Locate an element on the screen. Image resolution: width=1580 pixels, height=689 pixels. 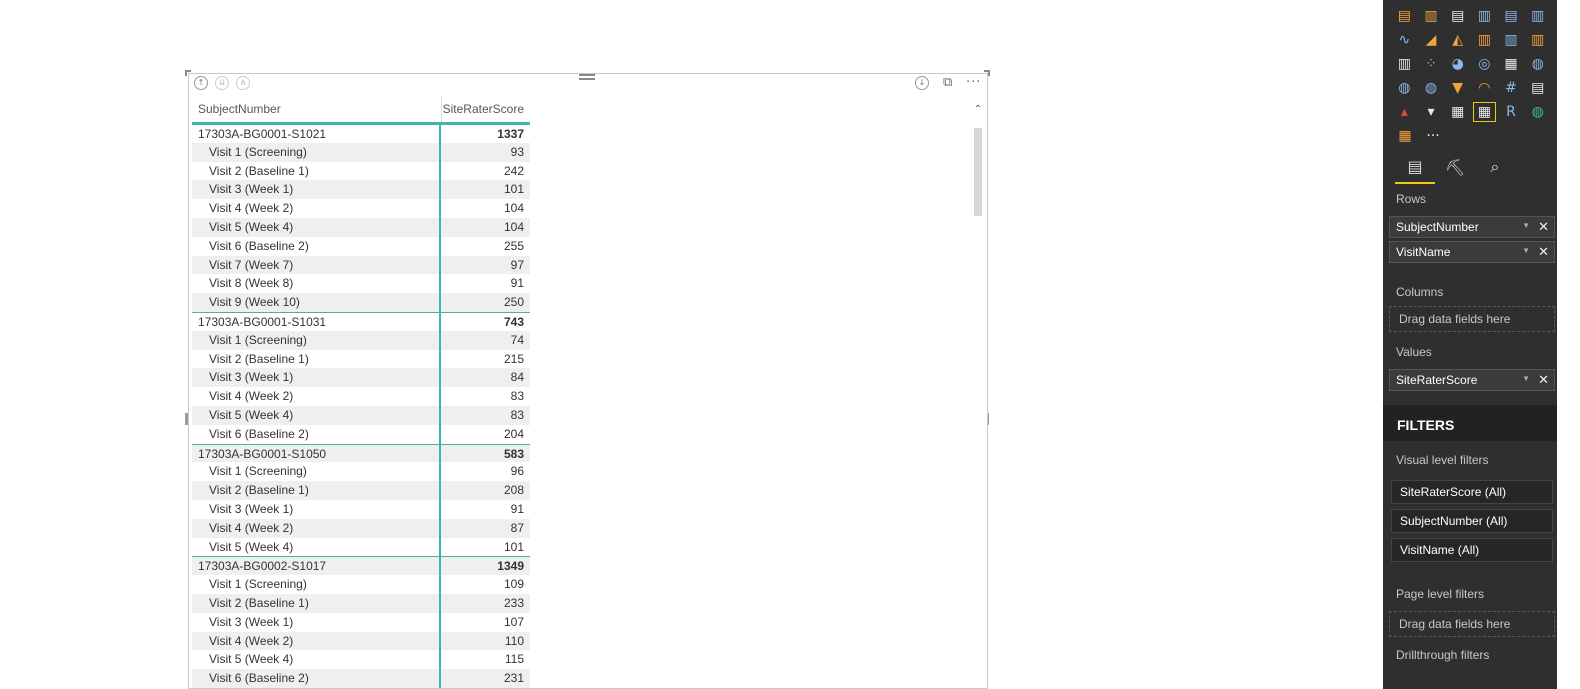
visit-row: Visit 6 (Baseline 2) 231 is located at coordinates (361, 678).